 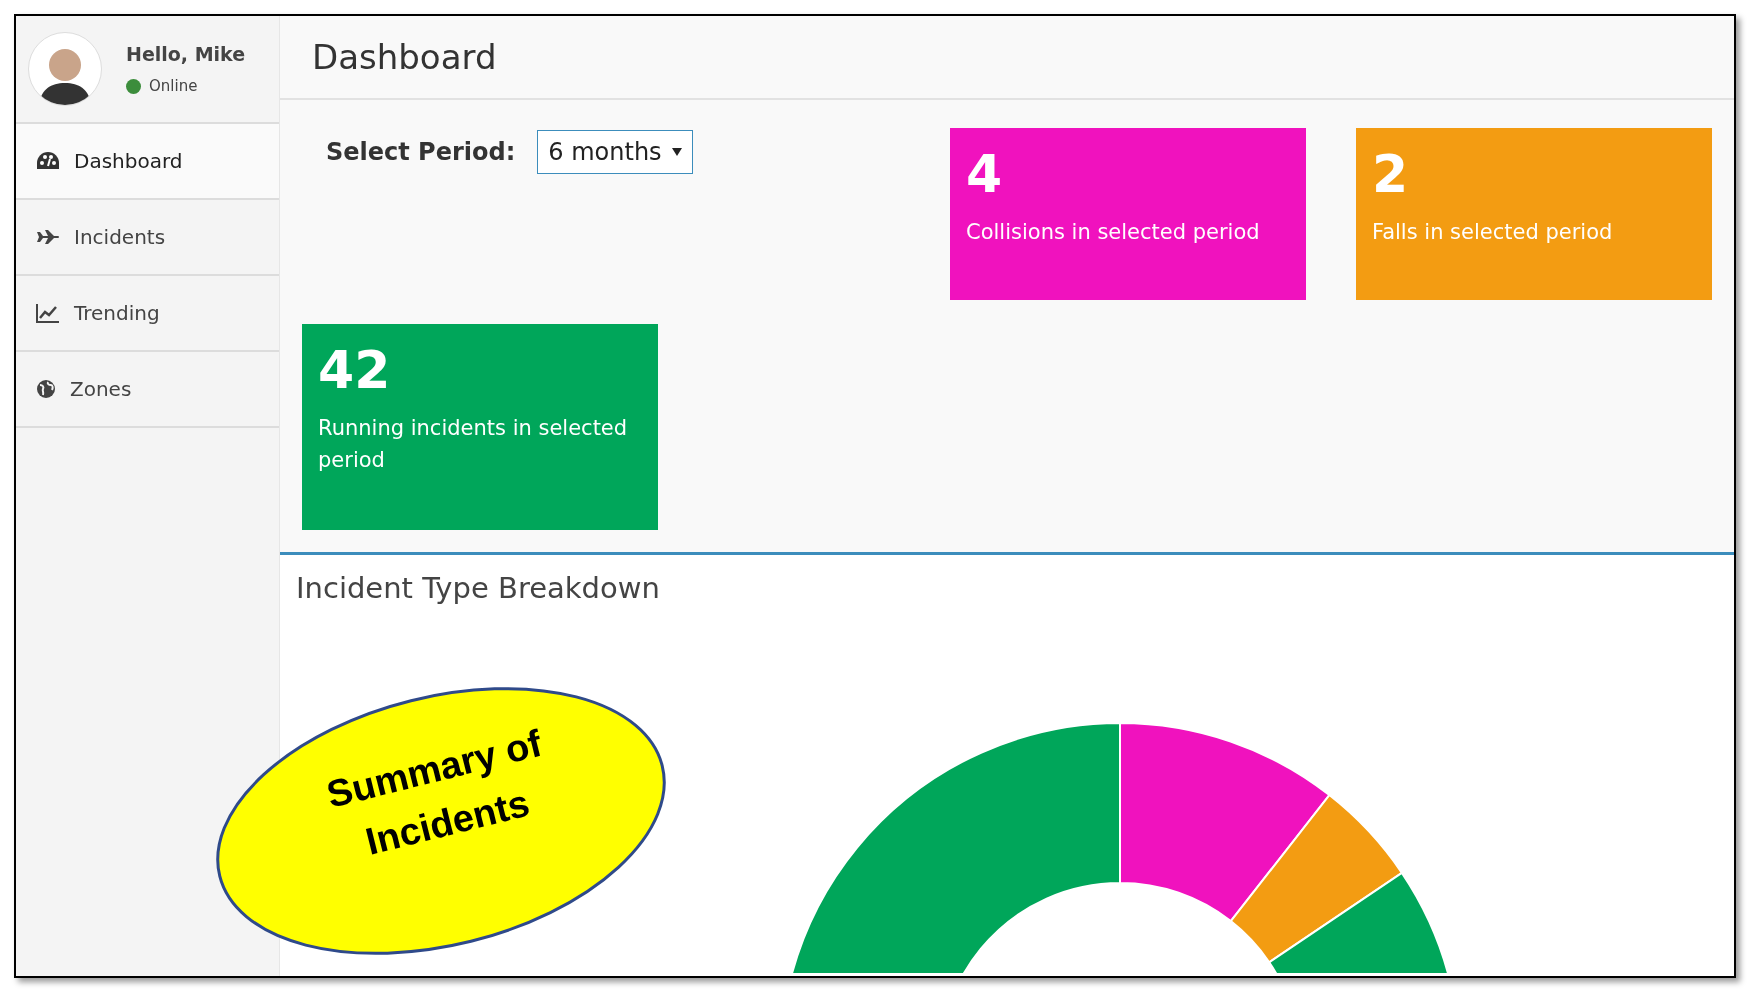 What do you see at coordinates (48, 161) in the screenshot?
I see `dashboard-gauge-icon` at bounding box center [48, 161].